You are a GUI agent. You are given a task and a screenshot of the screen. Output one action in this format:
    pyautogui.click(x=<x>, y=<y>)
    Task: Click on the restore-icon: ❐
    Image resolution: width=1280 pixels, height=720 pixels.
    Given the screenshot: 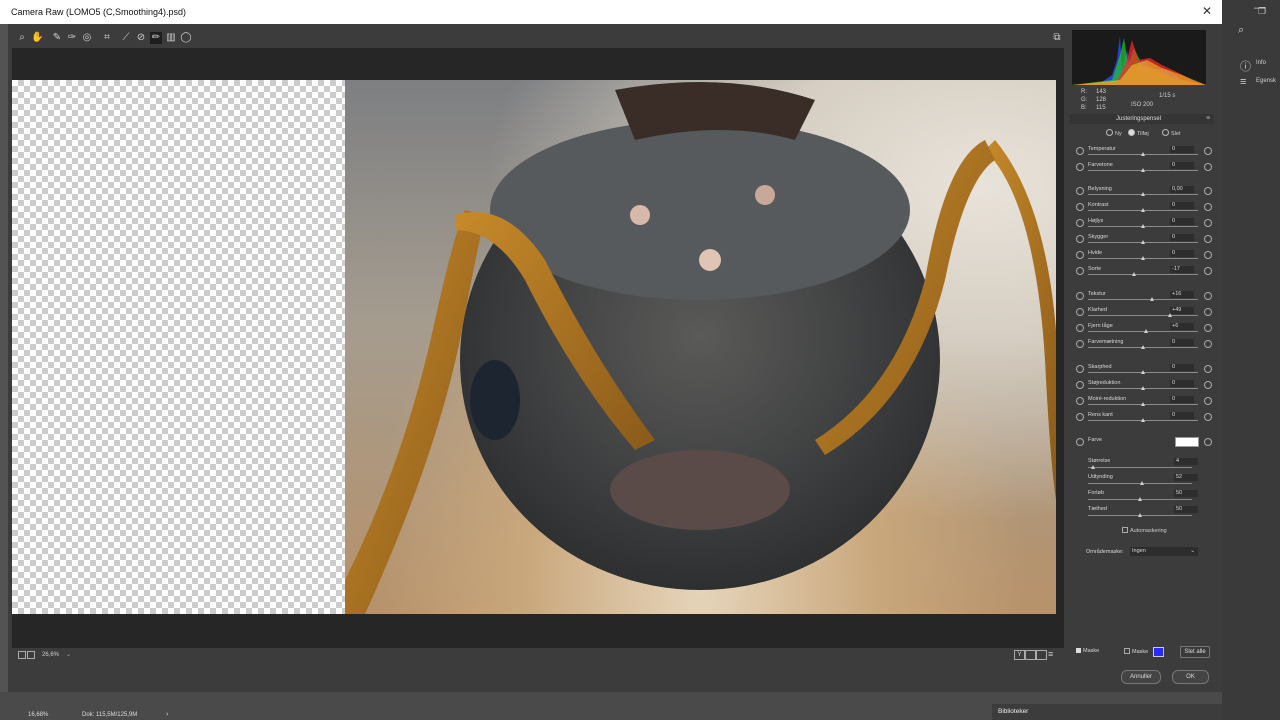 What is the action you would take?
    pyautogui.click(x=1262, y=11)
    